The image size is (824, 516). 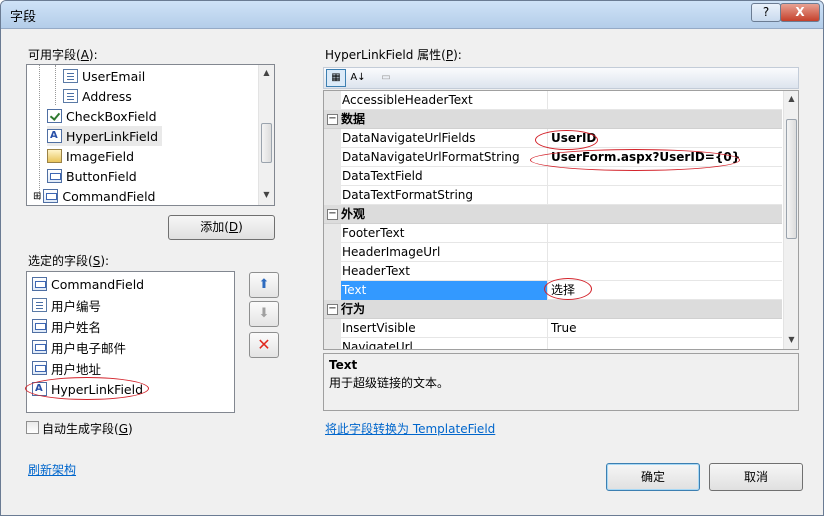 I want to click on convert-to-template-link: 将此字段转换为 TemplateField, so click(x=410, y=428).